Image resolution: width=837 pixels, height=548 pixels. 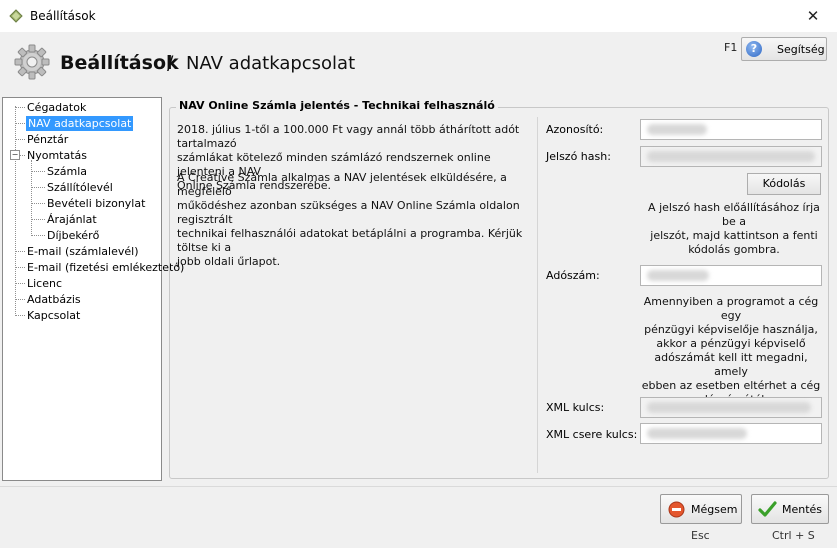 I want to click on save-button: Mentés, so click(x=790, y=509).